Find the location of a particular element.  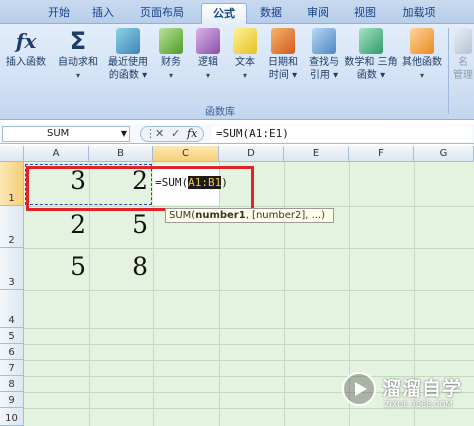

row-header-10: 10 is located at coordinates (12, 417).